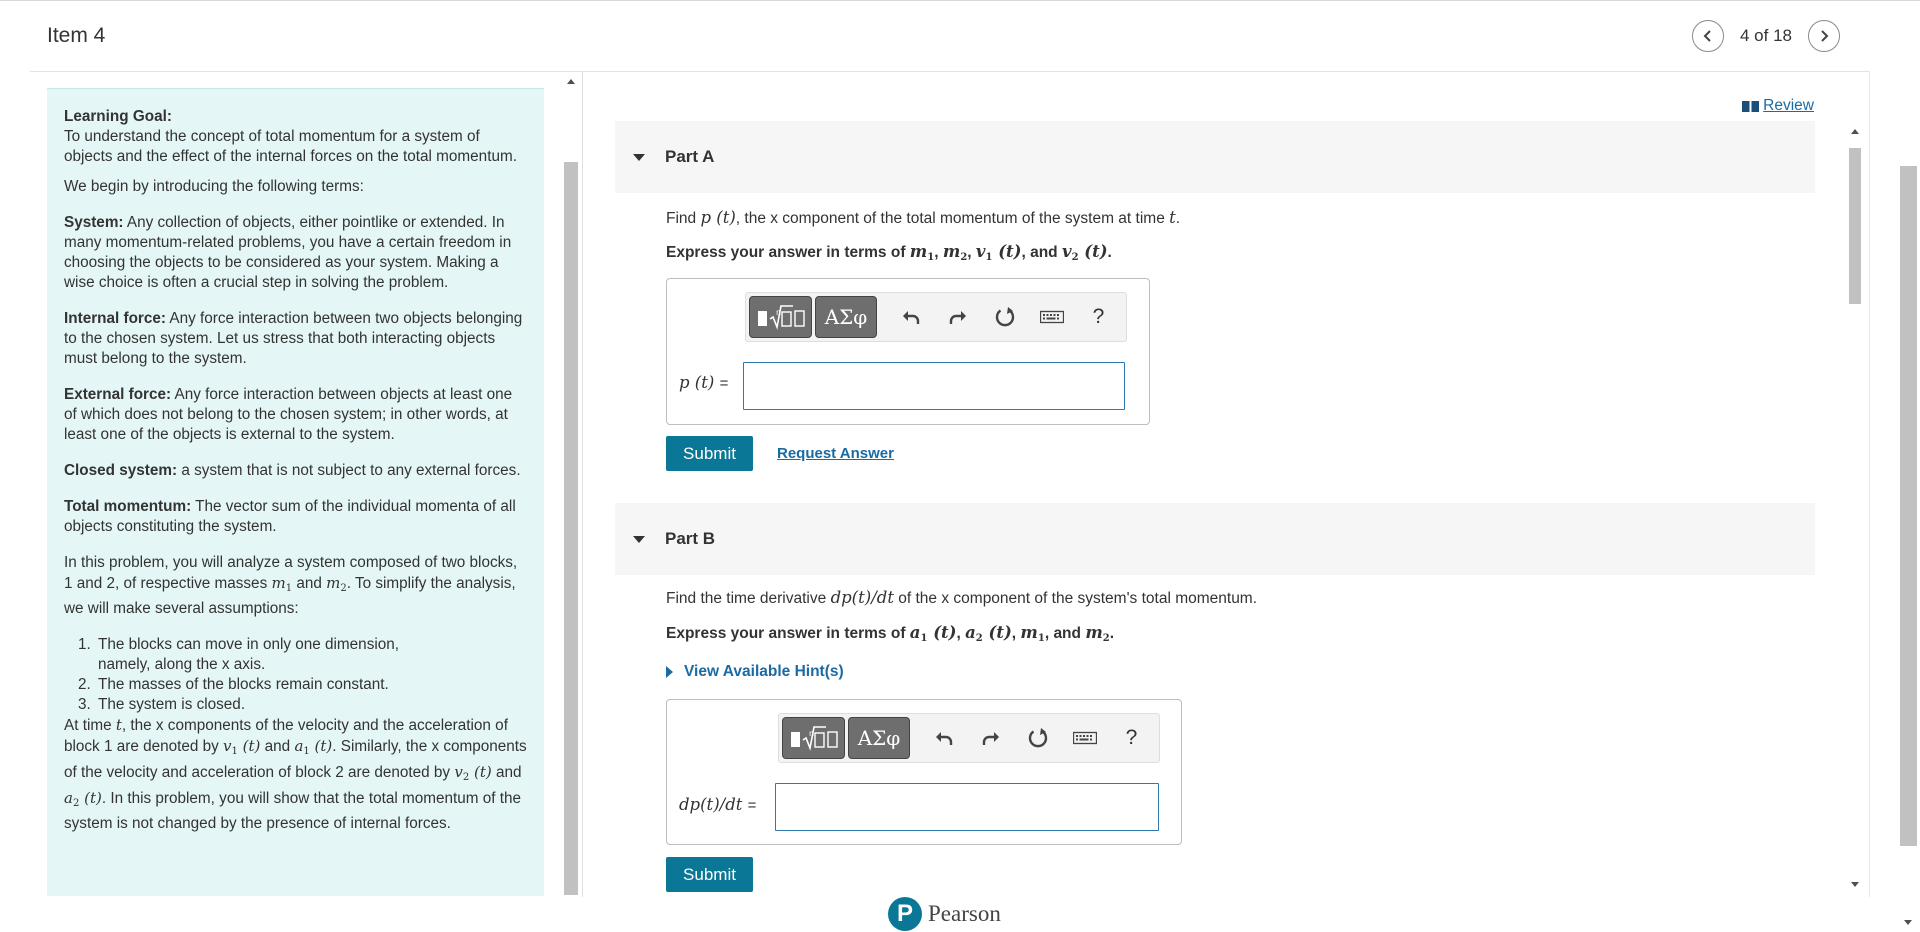 The image size is (1920, 932). I want to click on book-icon, so click(1751, 106).